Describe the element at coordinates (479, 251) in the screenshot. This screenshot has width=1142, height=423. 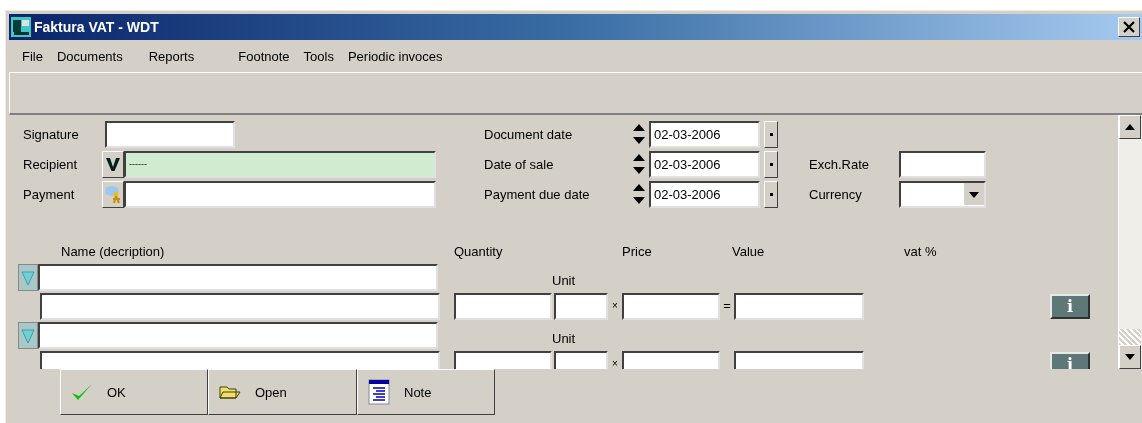
I see `column-header: Quantity` at that location.